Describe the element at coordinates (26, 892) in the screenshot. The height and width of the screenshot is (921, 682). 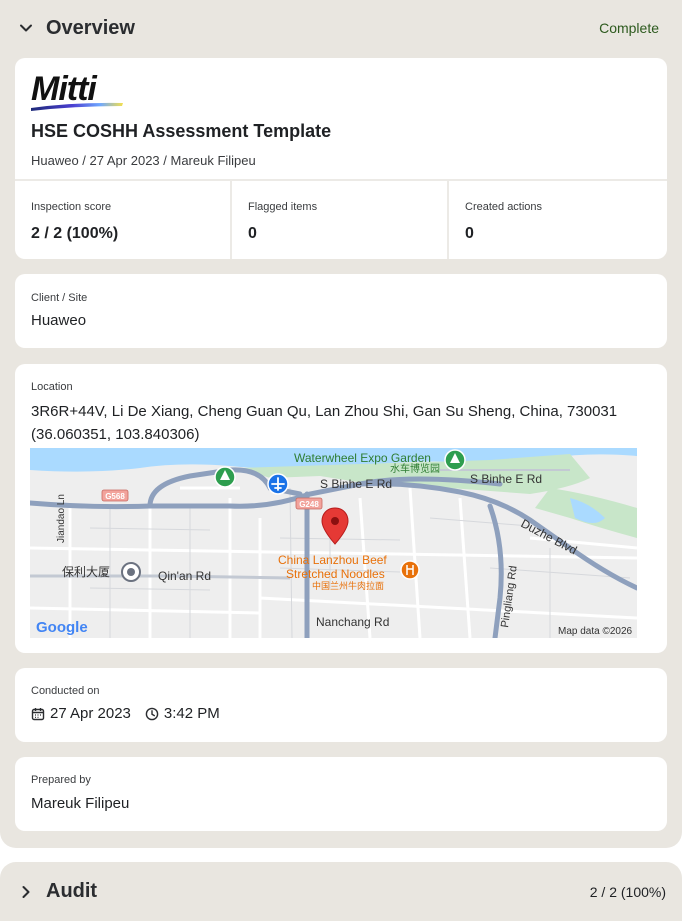
I see `chevron-right-icon` at that location.